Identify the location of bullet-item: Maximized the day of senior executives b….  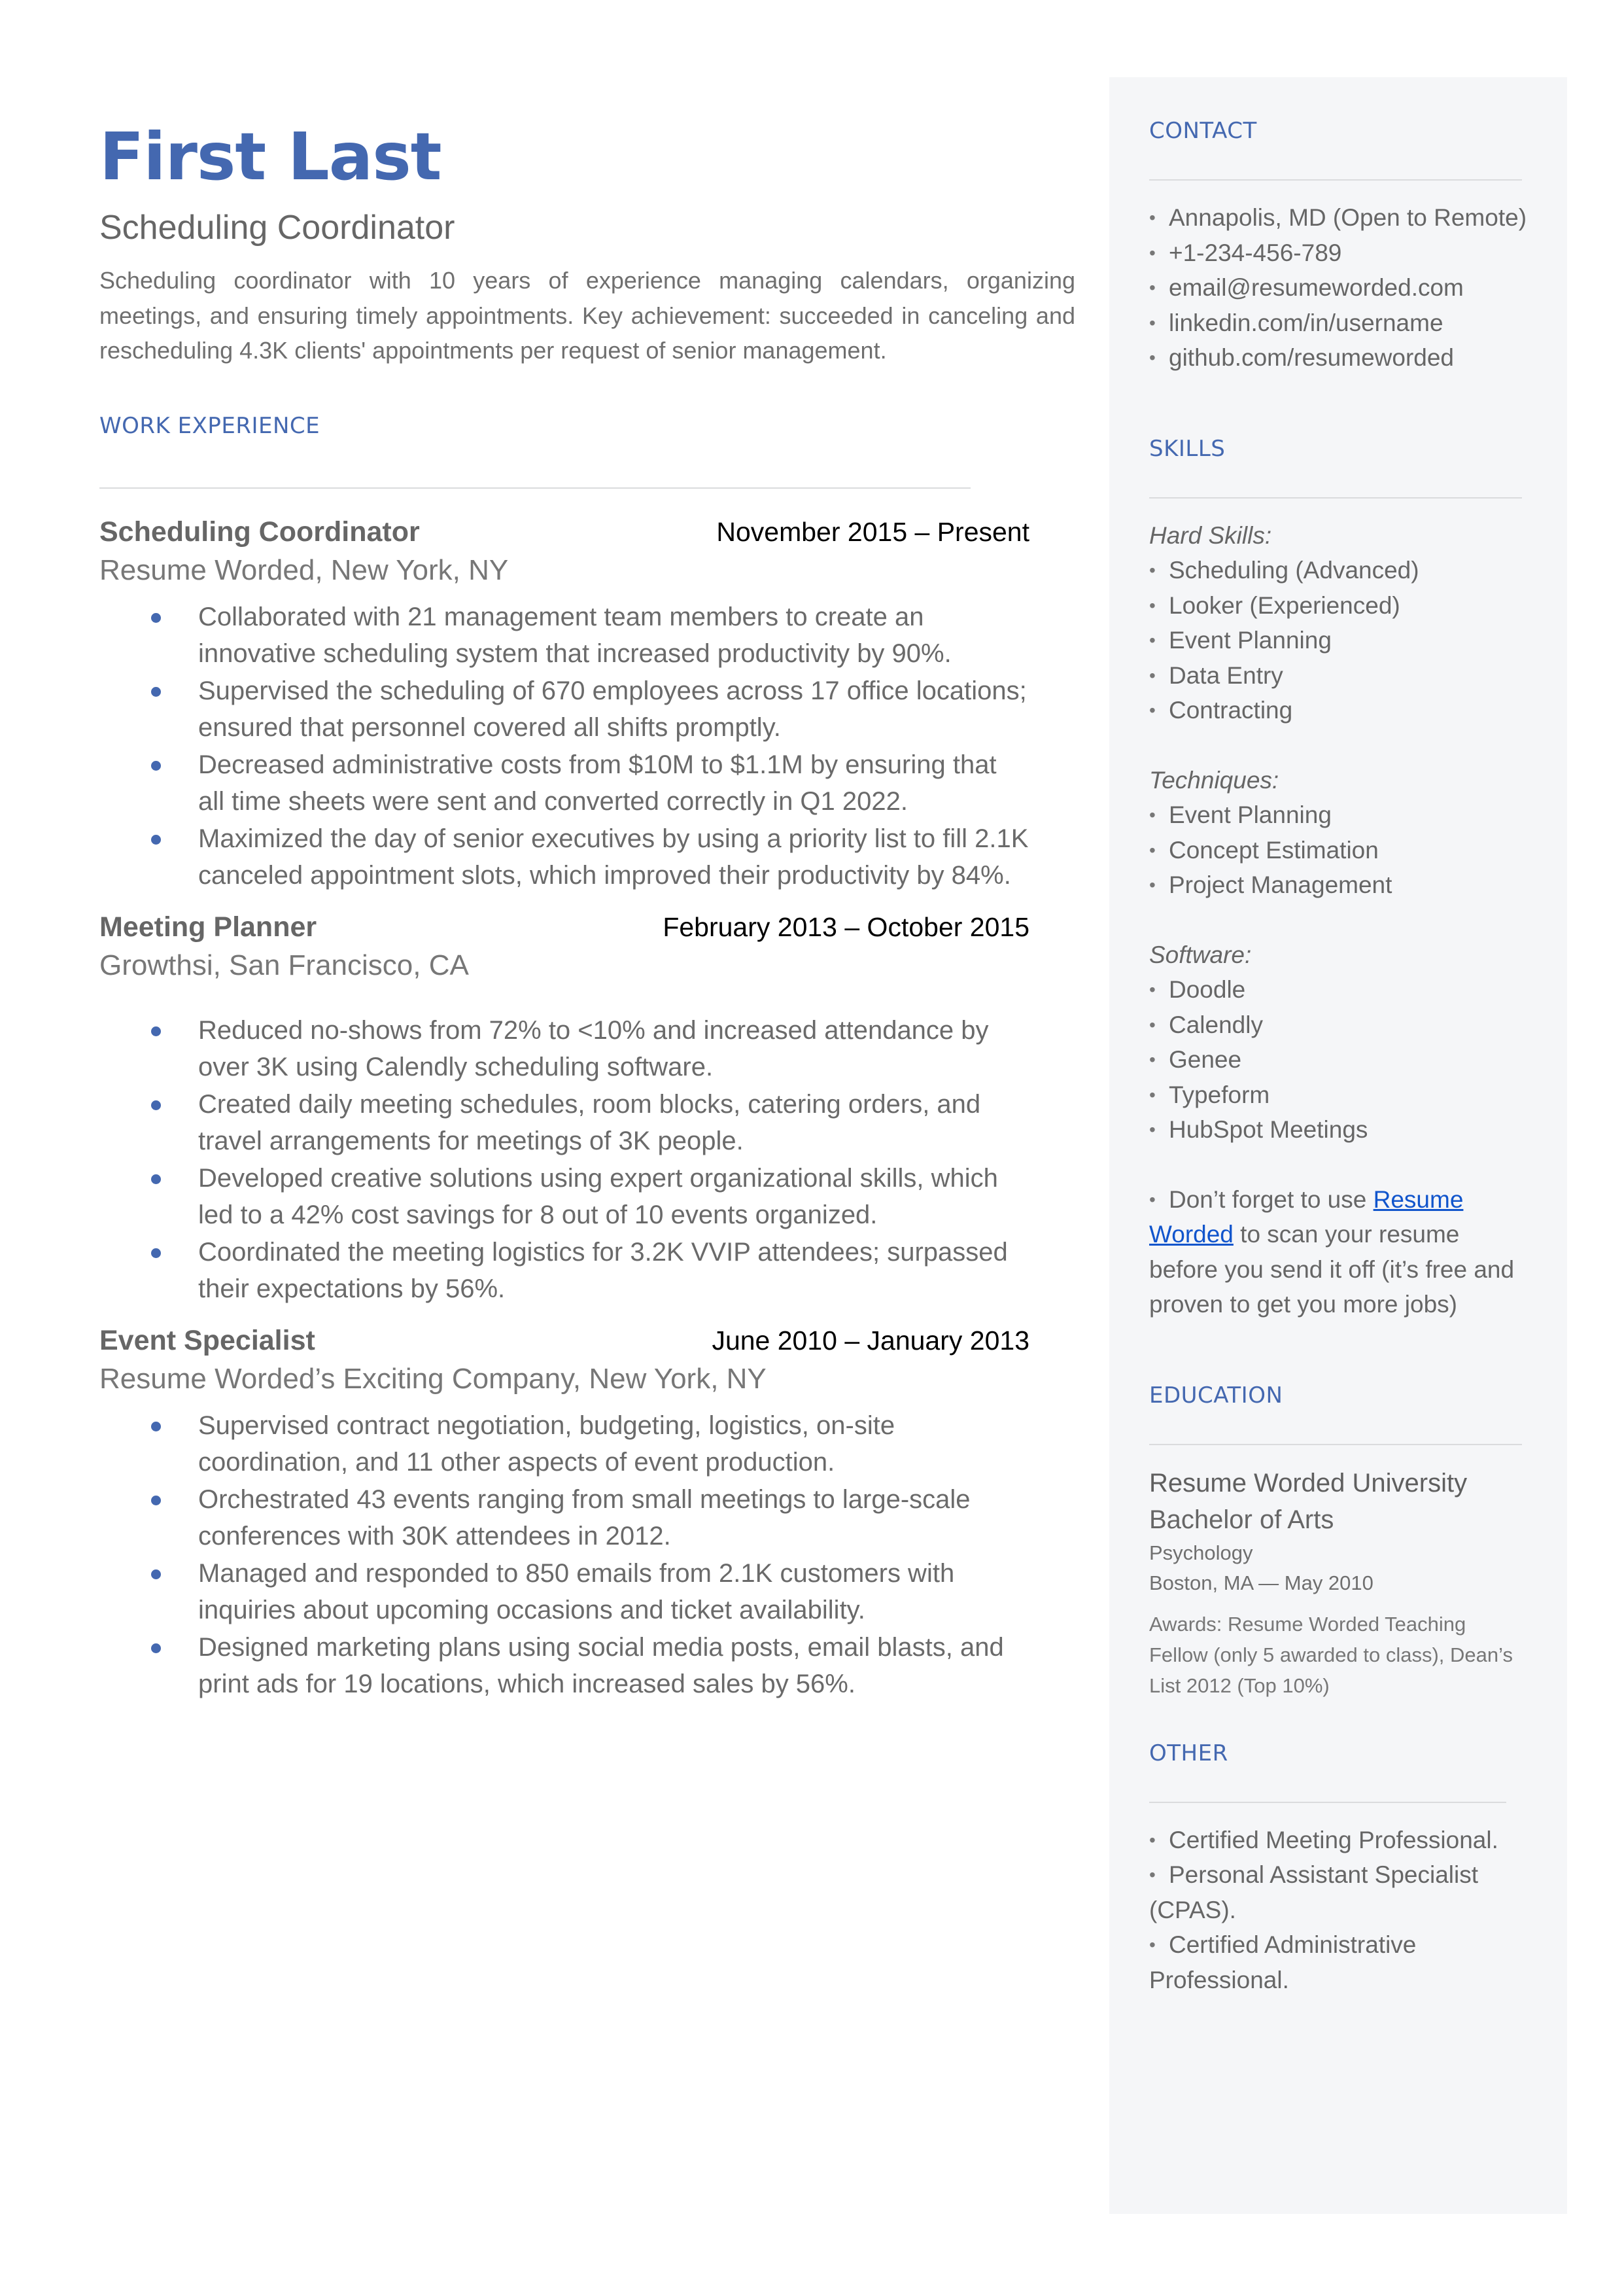
(564, 857).